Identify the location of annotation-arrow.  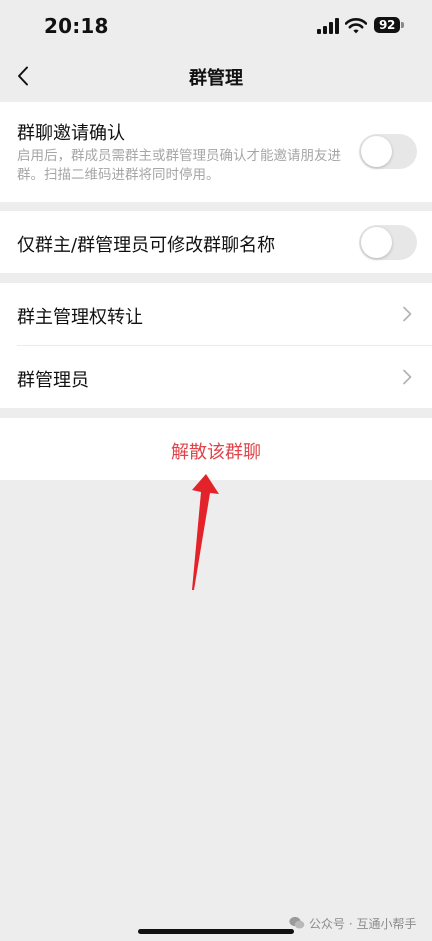
(205, 532).